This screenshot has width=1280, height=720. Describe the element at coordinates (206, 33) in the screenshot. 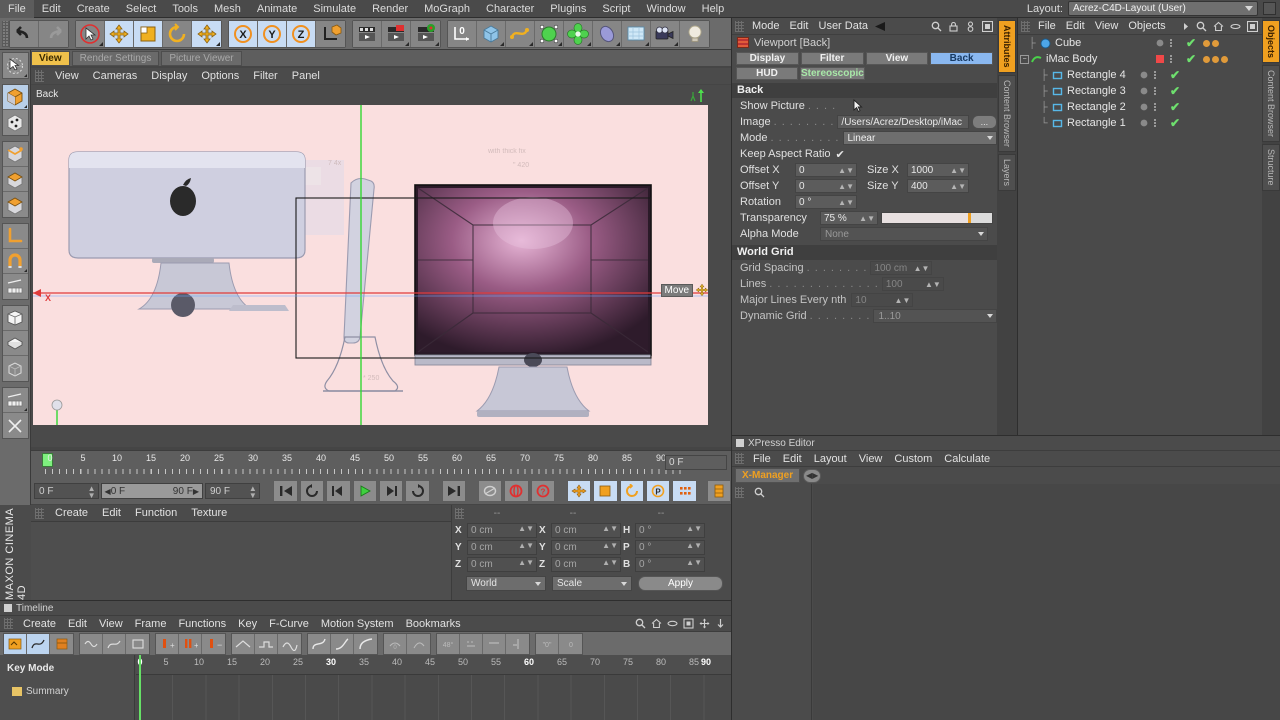

I see `move-plus-icon` at that location.